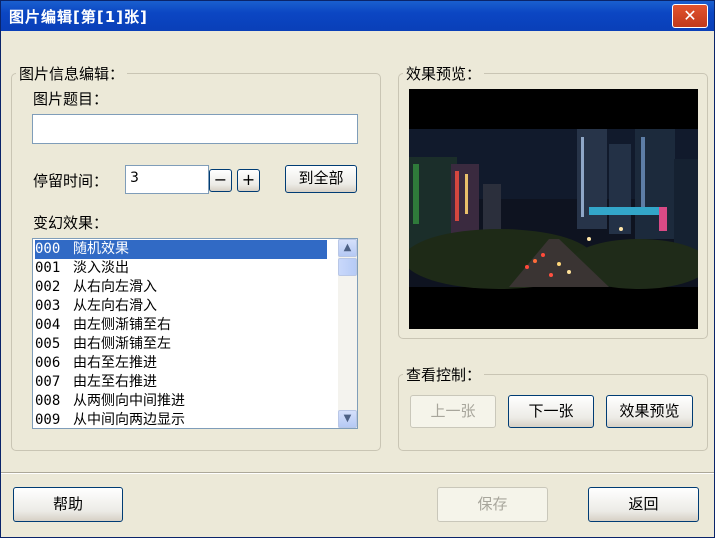  What do you see at coordinates (71, 223) in the screenshot?
I see `transition-effect-label: 变幻效果：` at bounding box center [71, 223].